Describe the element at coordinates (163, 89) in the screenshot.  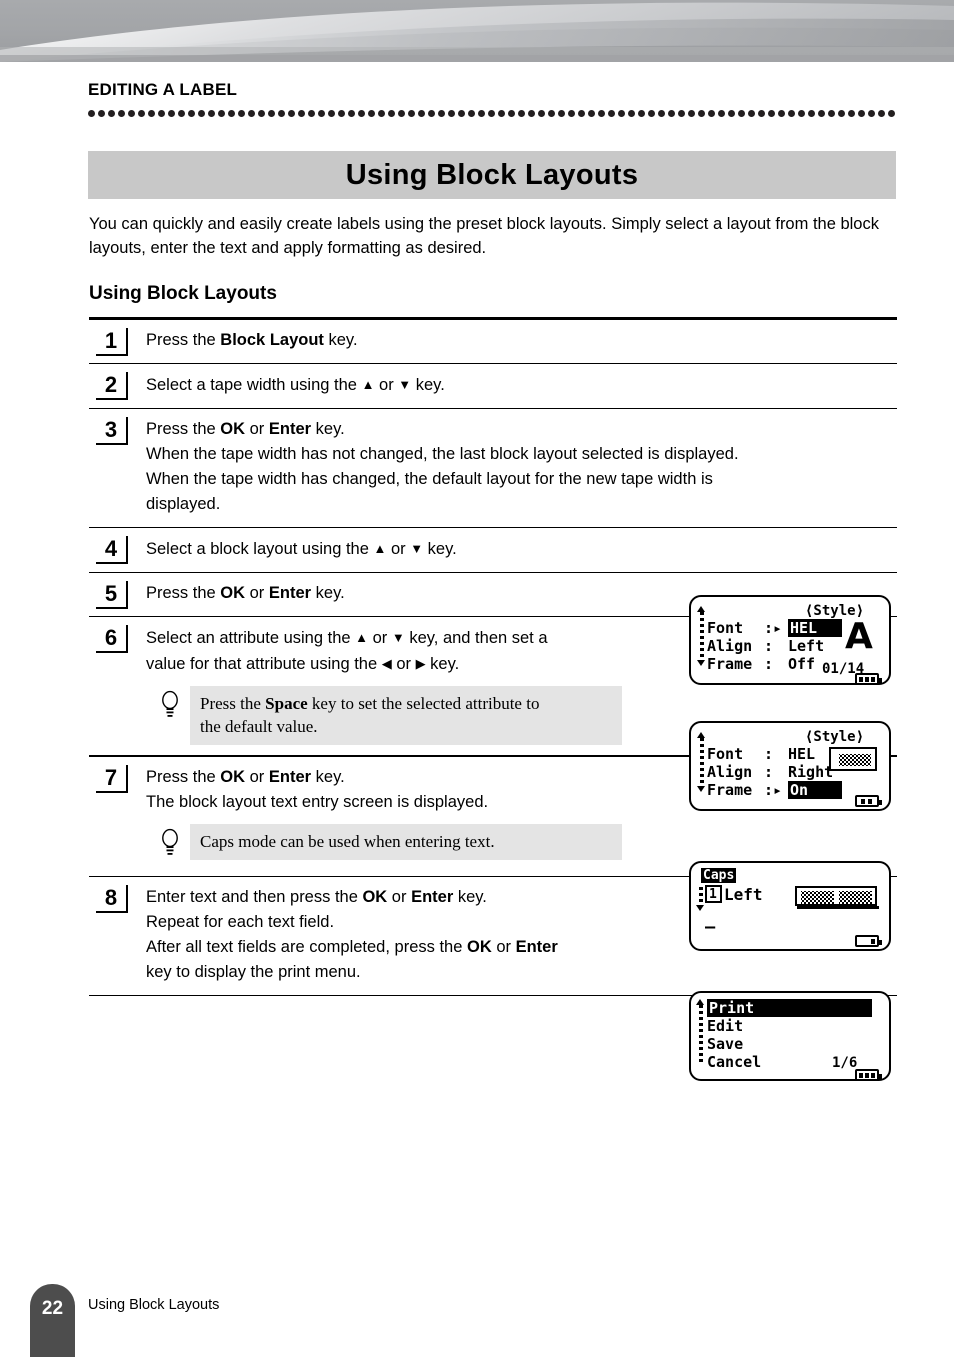
I see `running-head: EDITING A LABEL` at that location.